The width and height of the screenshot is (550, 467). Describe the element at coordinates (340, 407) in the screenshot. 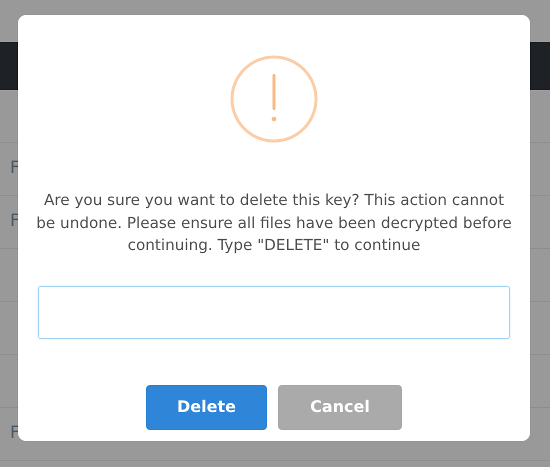

I see `cancel-button: Cancel` at that location.